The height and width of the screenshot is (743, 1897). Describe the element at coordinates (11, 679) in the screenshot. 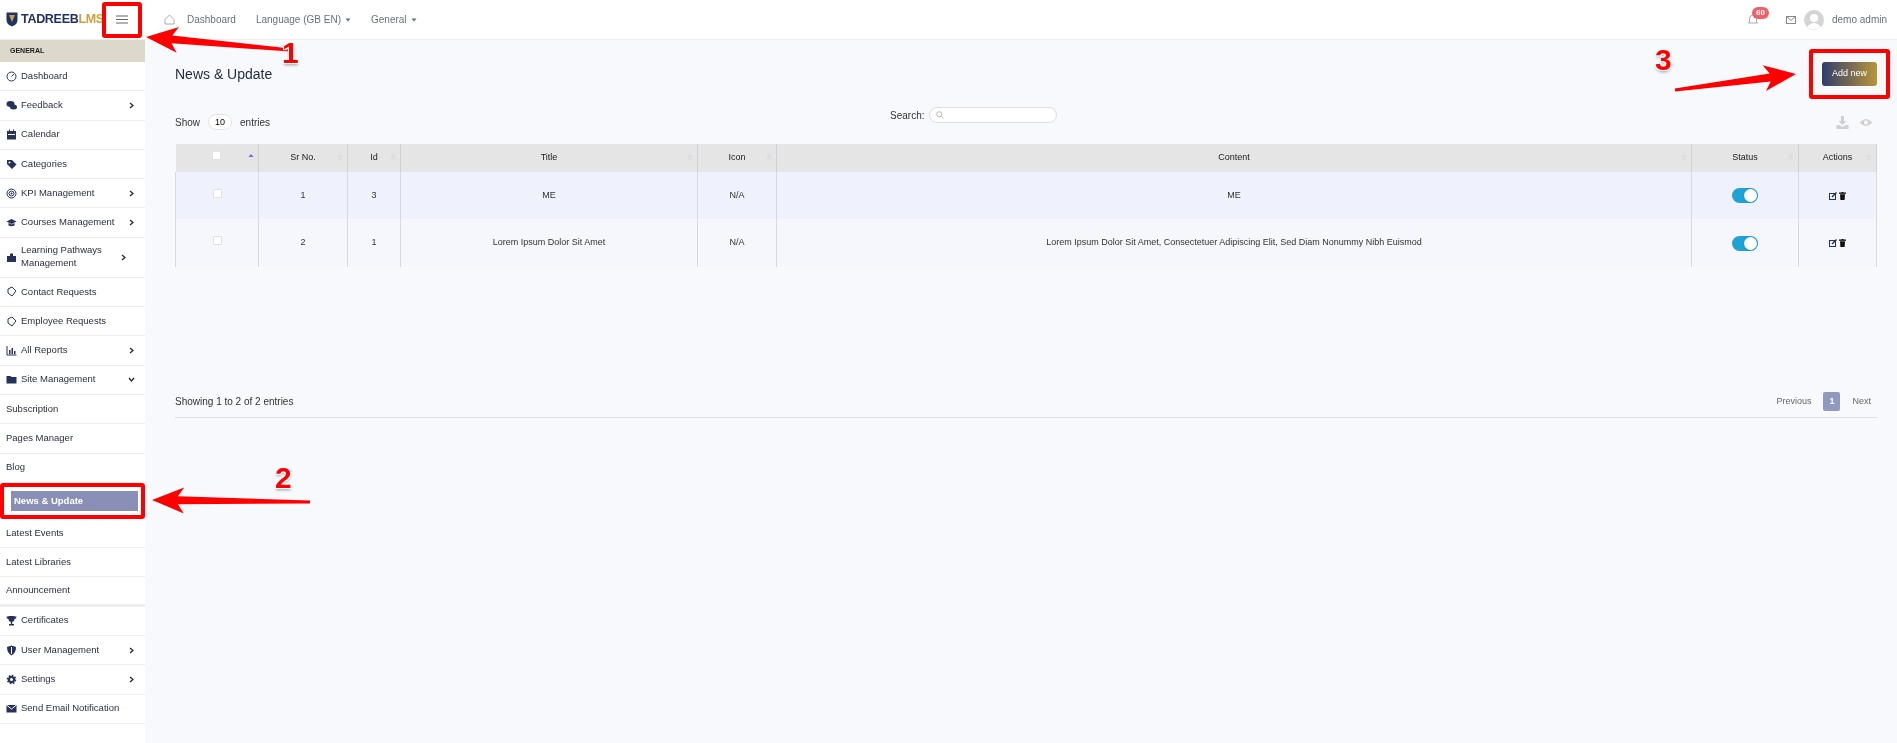

I see `settings-icon` at that location.